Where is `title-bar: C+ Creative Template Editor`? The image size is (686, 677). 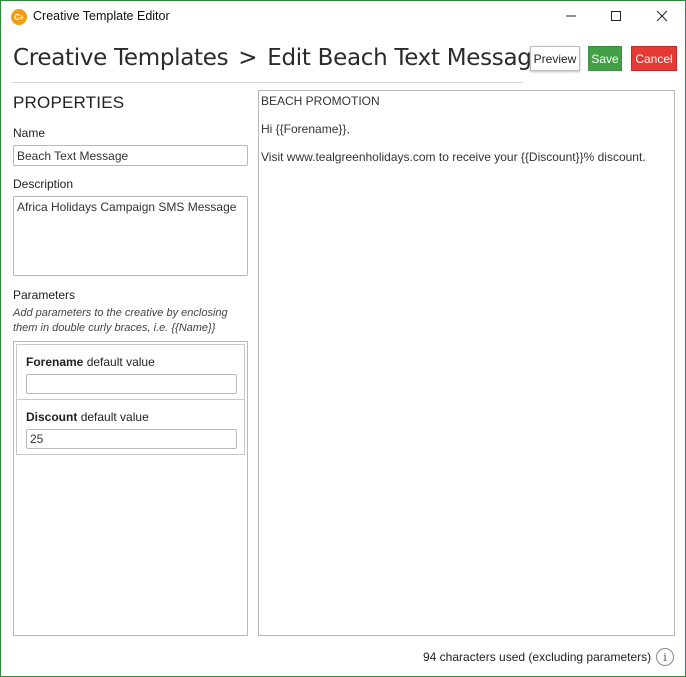 title-bar: C+ Creative Template Editor is located at coordinates (343, 17).